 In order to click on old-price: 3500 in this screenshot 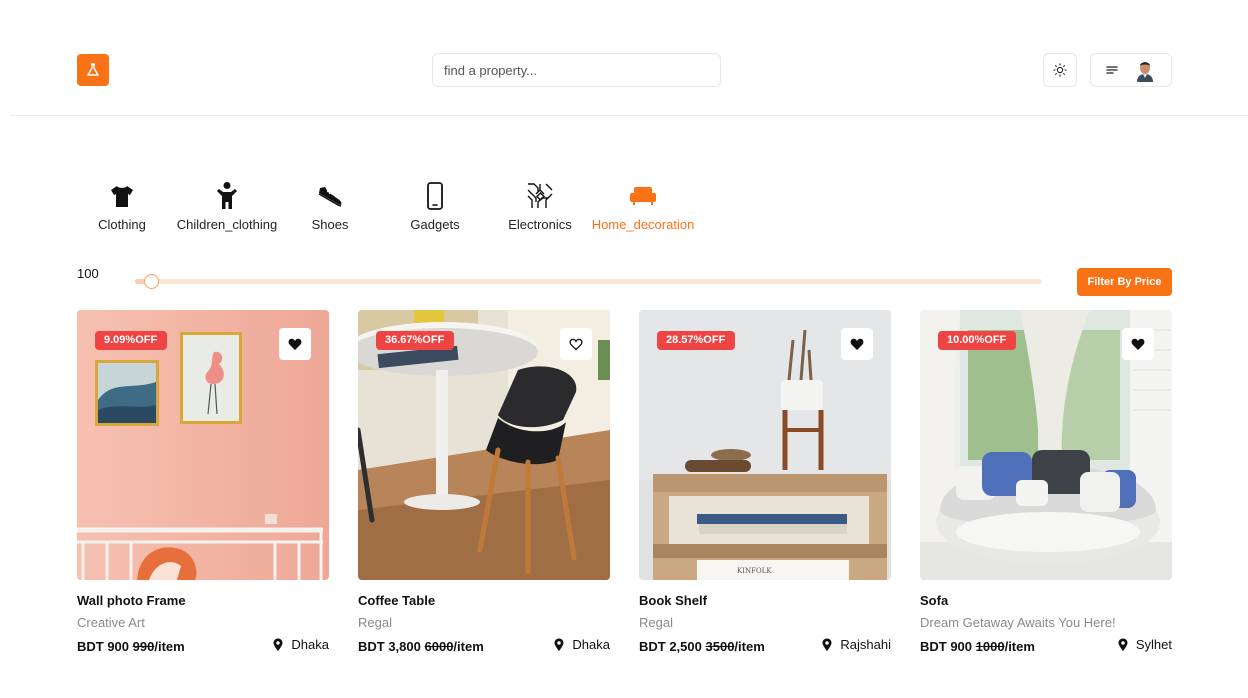, I will do `click(720, 646)`.